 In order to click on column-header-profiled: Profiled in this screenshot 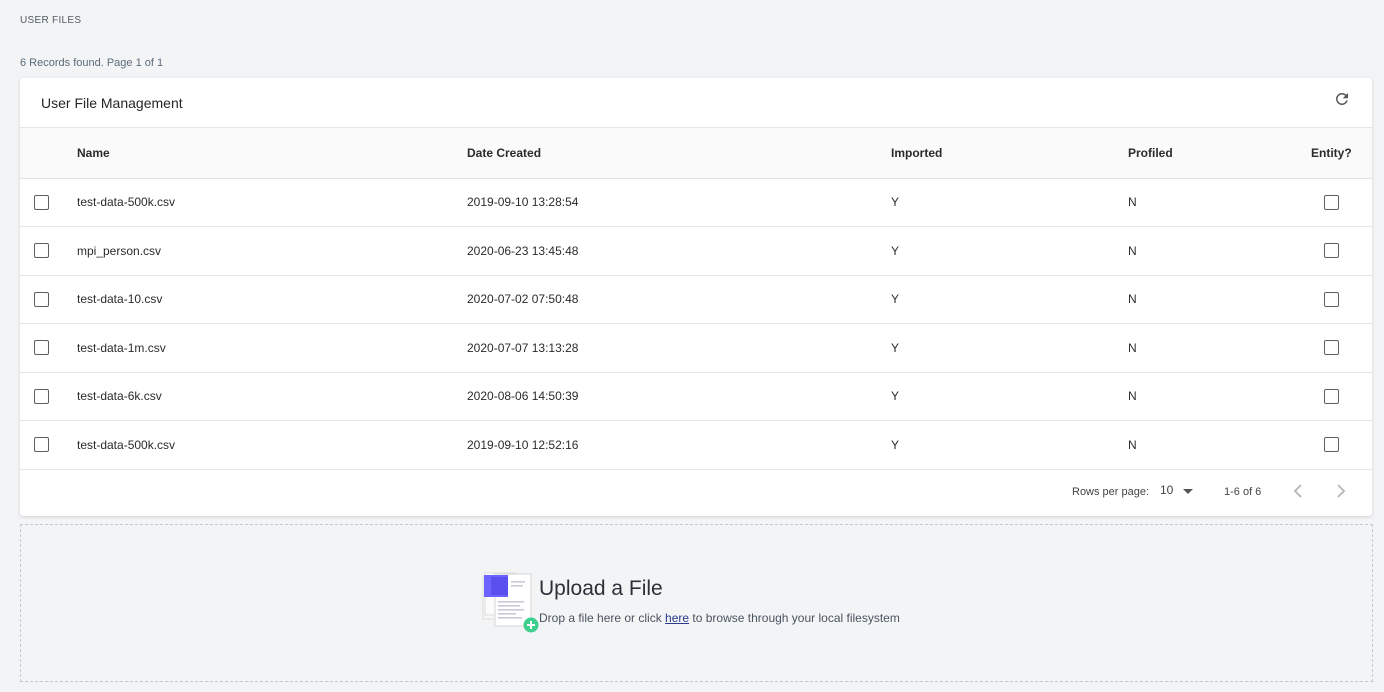, I will do `click(1219, 153)`.